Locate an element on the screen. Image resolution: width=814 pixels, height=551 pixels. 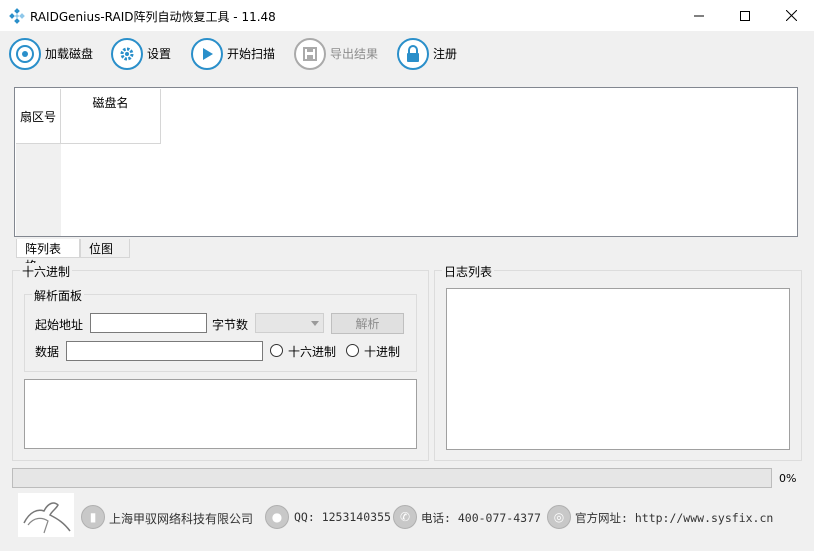
disk-icon is located at coordinates (25, 53).